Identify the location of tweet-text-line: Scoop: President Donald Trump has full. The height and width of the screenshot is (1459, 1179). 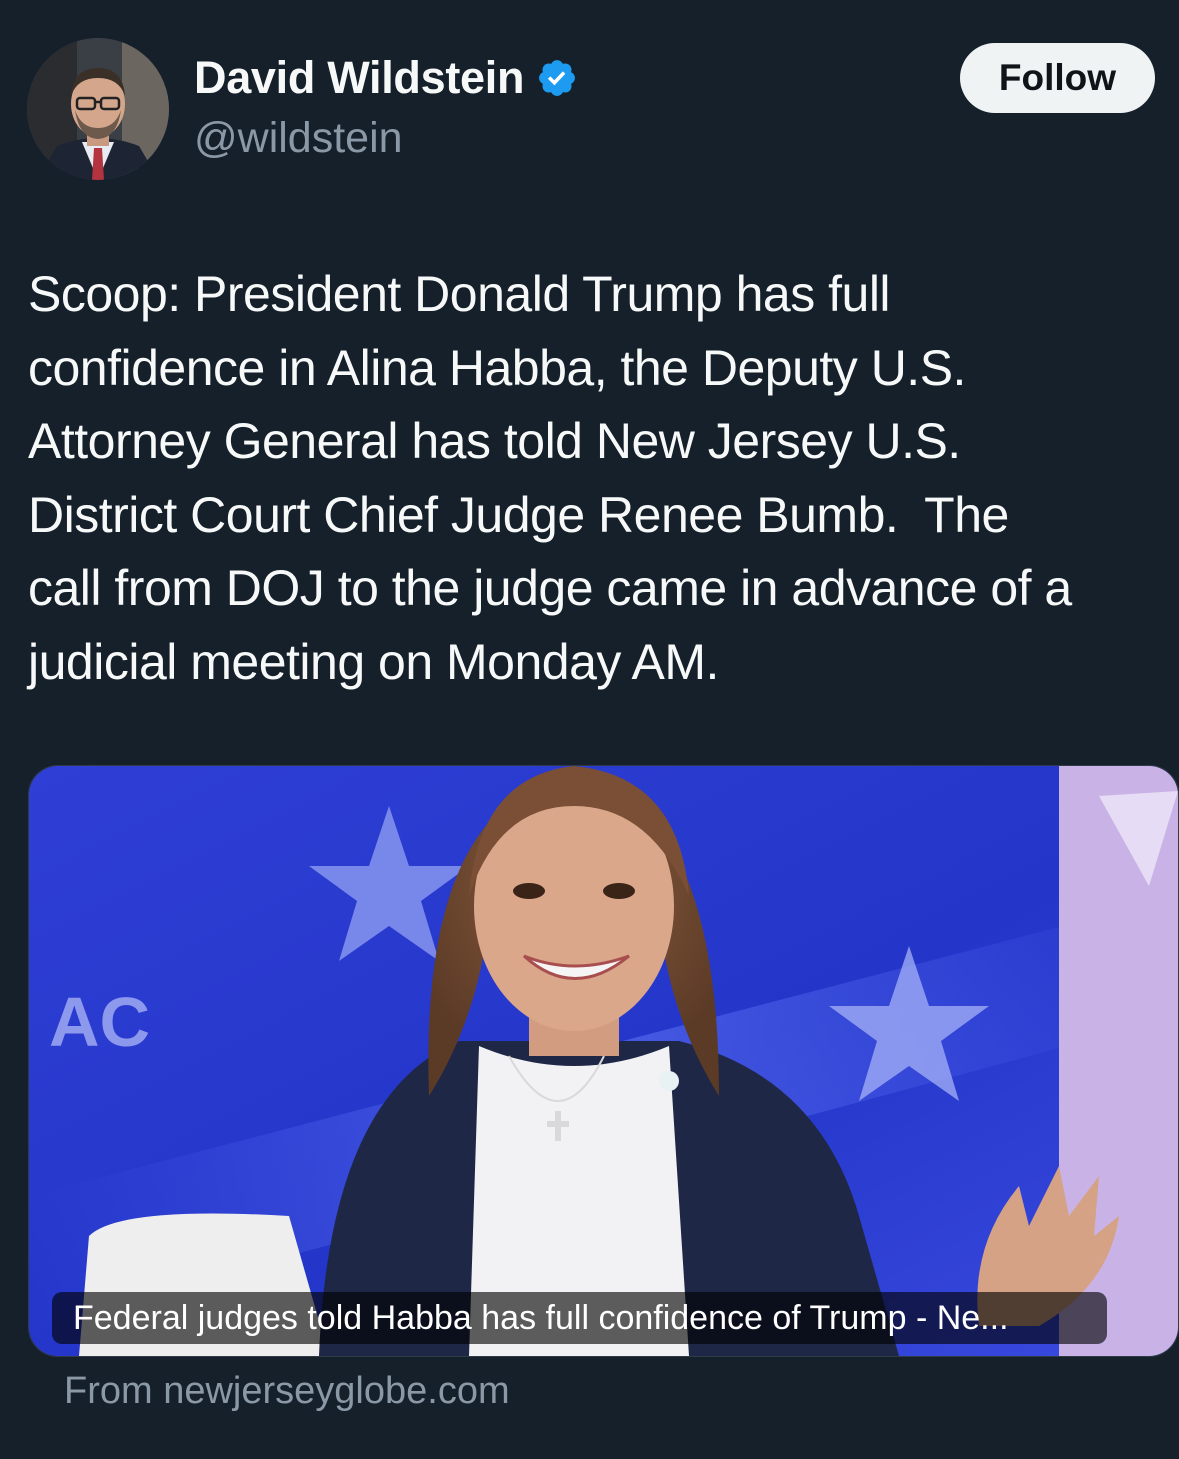
(459, 294).